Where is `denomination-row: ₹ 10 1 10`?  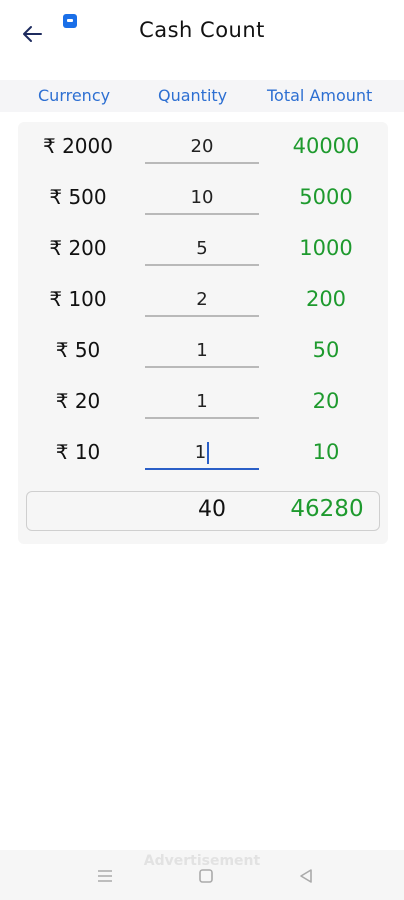
denomination-row: ₹ 10 1 10 is located at coordinates (203, 453).